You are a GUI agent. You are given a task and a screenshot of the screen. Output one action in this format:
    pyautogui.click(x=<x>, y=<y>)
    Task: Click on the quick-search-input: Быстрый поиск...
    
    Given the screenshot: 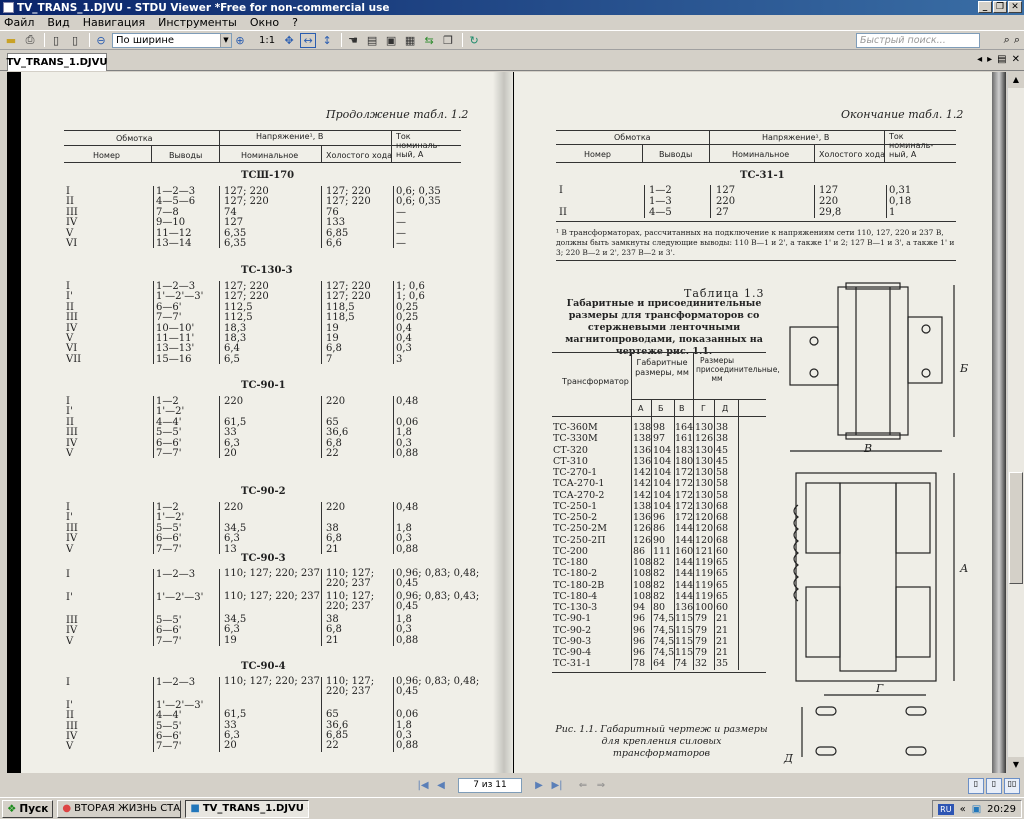 What is the action you would take?
    pyautogui.click(x=918, y=40)
    